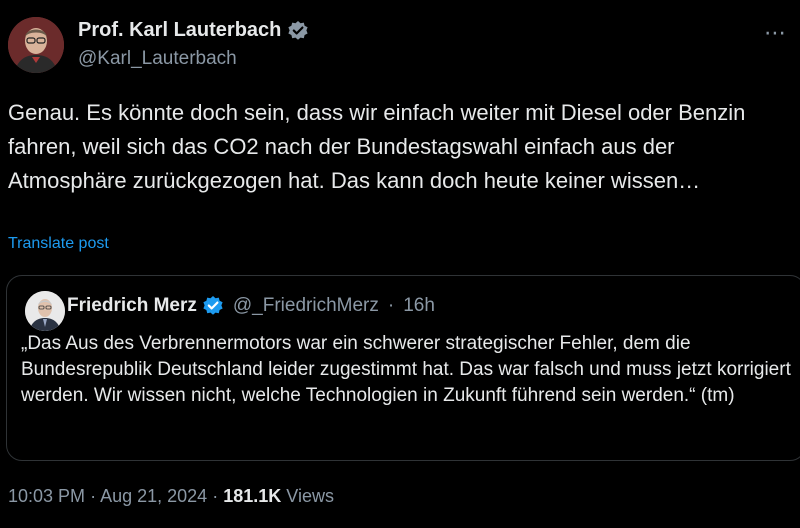 The width and height of the screenshot is (800, 528). Describe the element at coordinates (775, 33) in the screenshot. I see `more-options-icon: ⋯` at that location.